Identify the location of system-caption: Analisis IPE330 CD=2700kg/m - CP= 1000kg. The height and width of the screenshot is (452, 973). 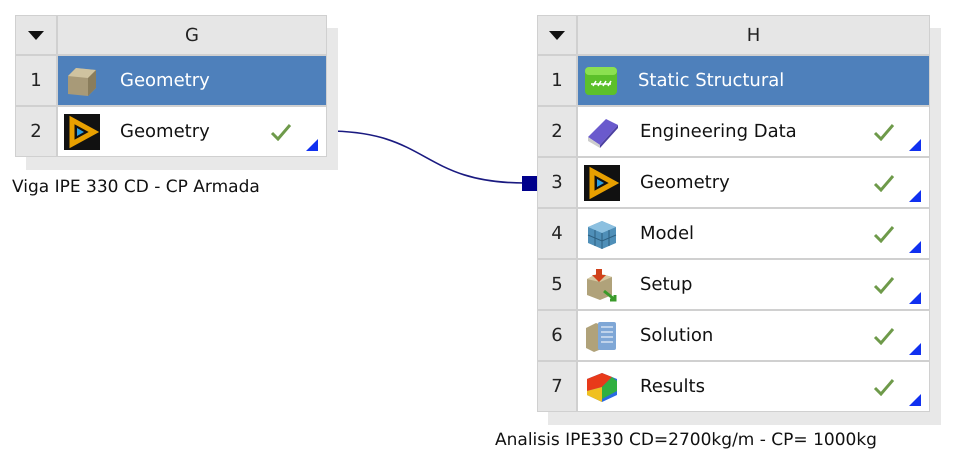
(712, 440).